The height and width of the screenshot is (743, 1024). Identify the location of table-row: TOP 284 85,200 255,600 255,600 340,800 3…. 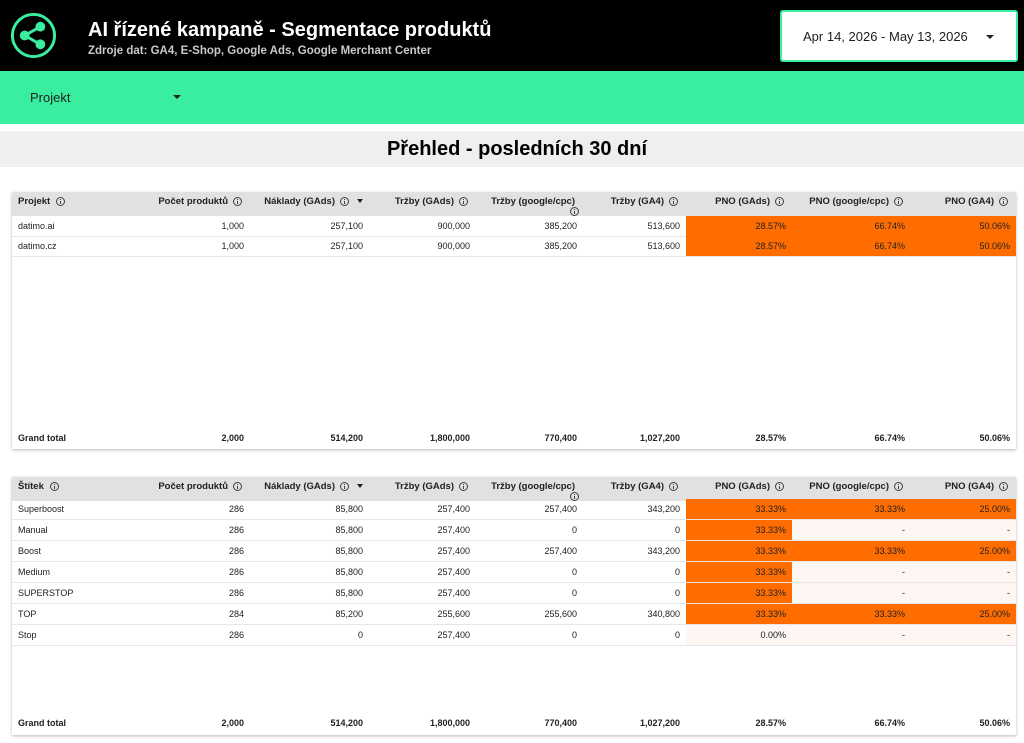
(514, 614).